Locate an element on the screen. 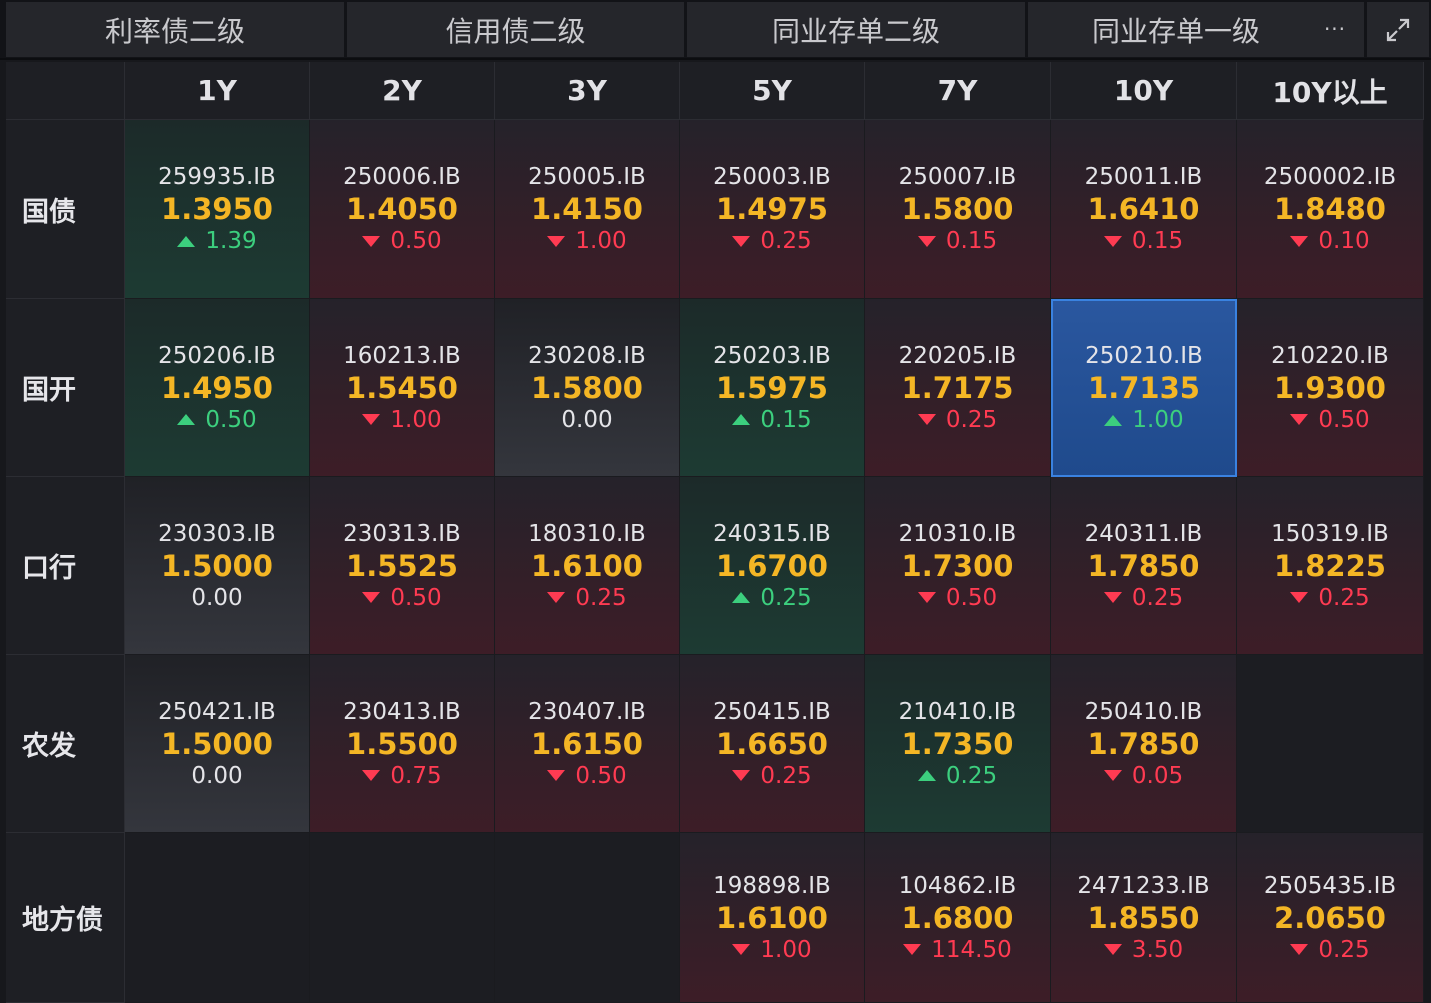 The image size is (1431, 1003). bond-code: 250421.IB is located at coordinates (217, 711).